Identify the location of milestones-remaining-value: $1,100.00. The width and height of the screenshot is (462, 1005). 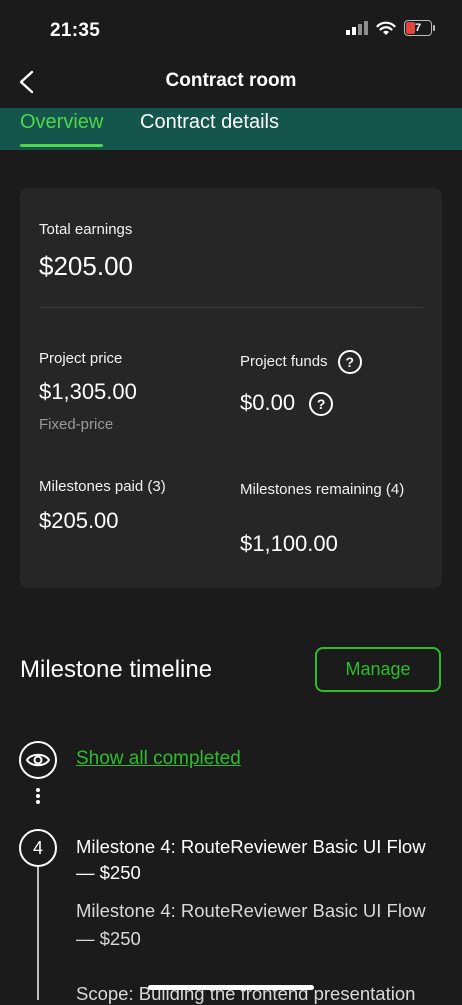
(289, 543).